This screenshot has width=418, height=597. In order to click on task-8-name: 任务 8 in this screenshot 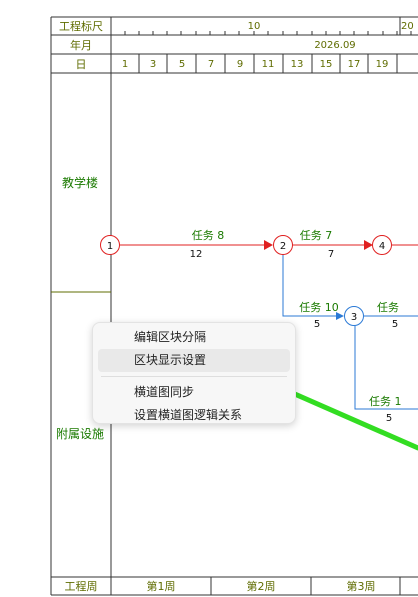, I will do `click(208, 235)`.